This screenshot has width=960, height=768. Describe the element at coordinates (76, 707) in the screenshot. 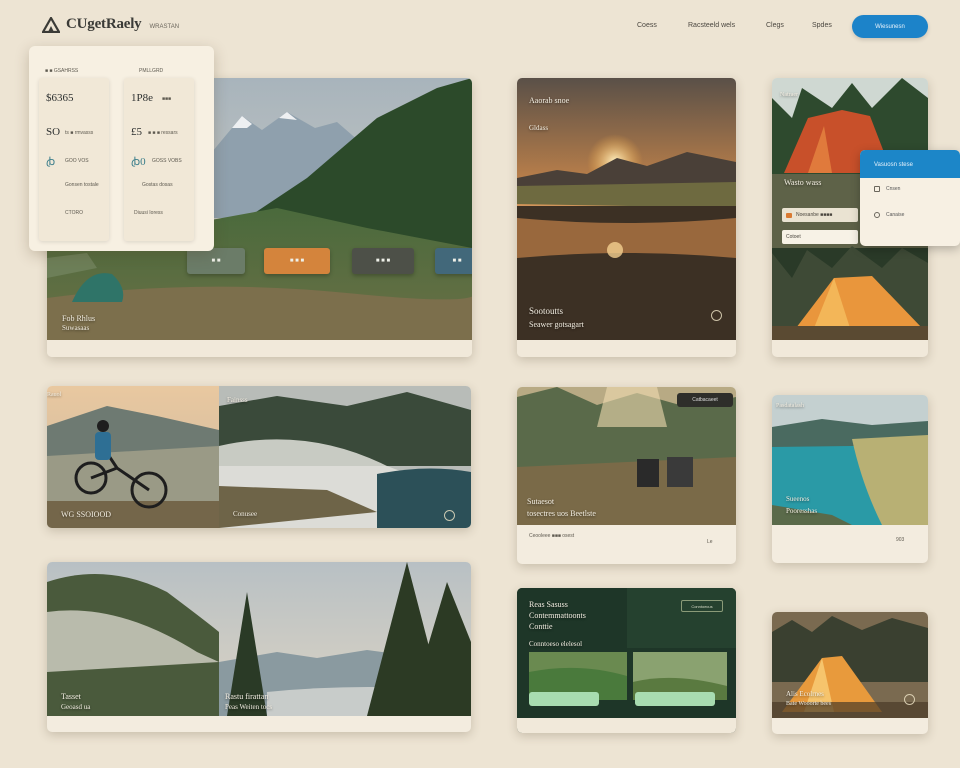

I see `wide-caption-left-2: Geoasd ua` at that location.